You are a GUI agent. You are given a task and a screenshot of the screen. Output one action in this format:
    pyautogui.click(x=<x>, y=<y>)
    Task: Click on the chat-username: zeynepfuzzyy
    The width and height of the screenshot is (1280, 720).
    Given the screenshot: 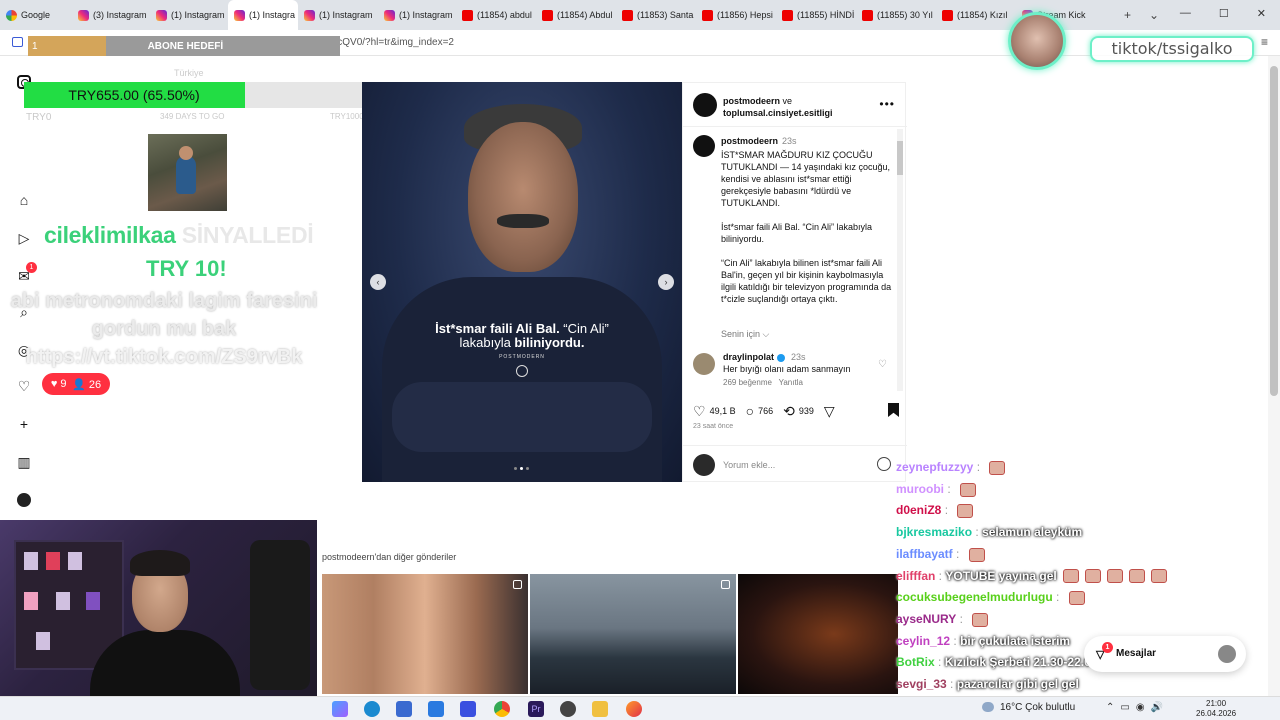 What is the action you would take?
    pyautogui.click(x=934, y=467)
    